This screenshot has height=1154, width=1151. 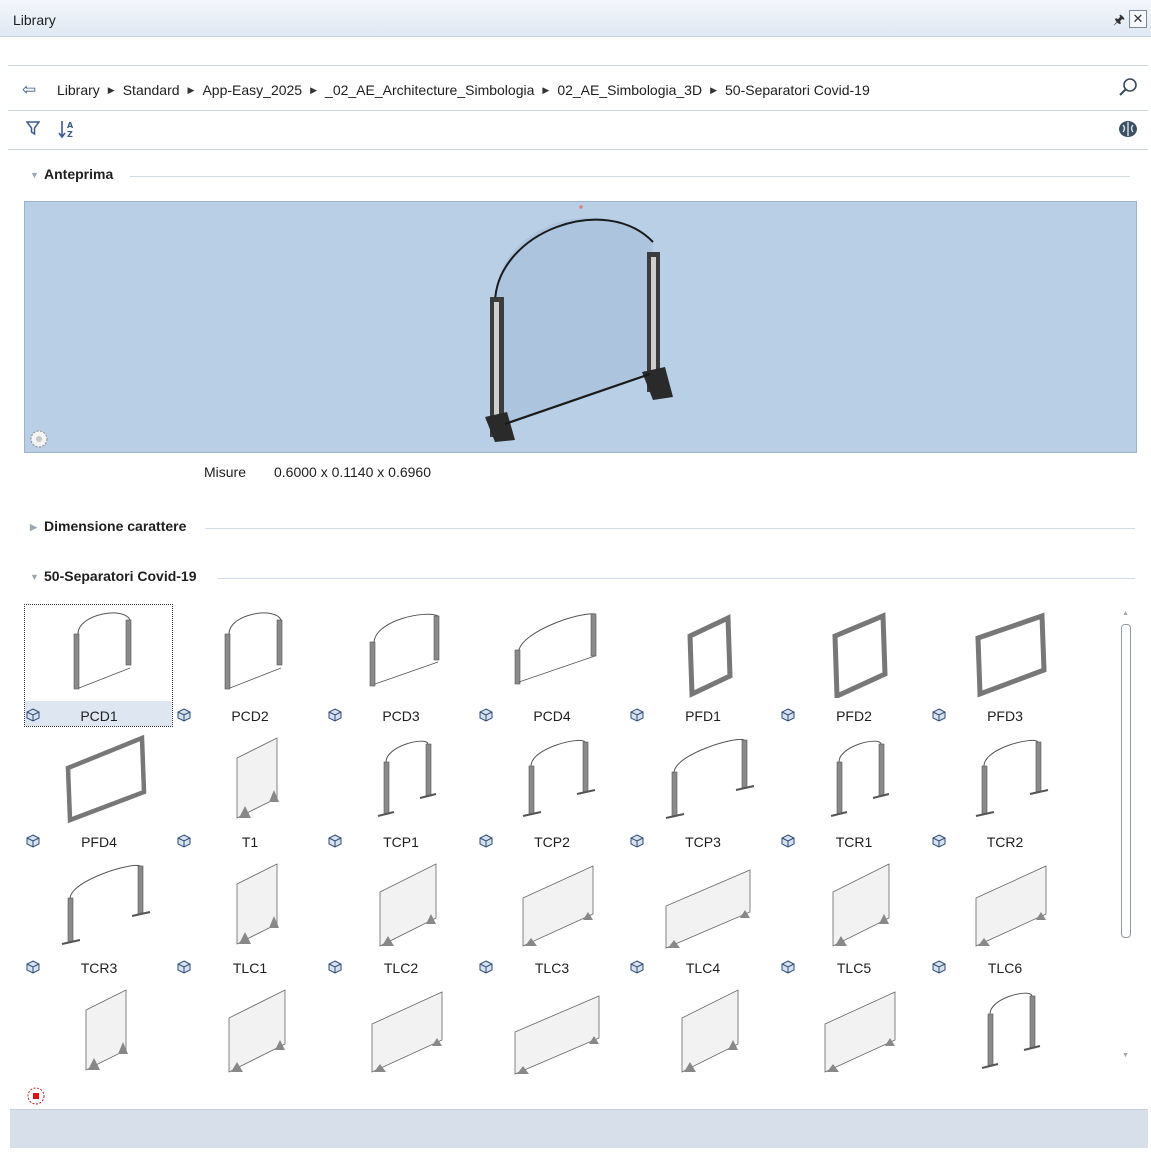 I want to click on pin-icon: 🖈, so click(x=1119, y=22).